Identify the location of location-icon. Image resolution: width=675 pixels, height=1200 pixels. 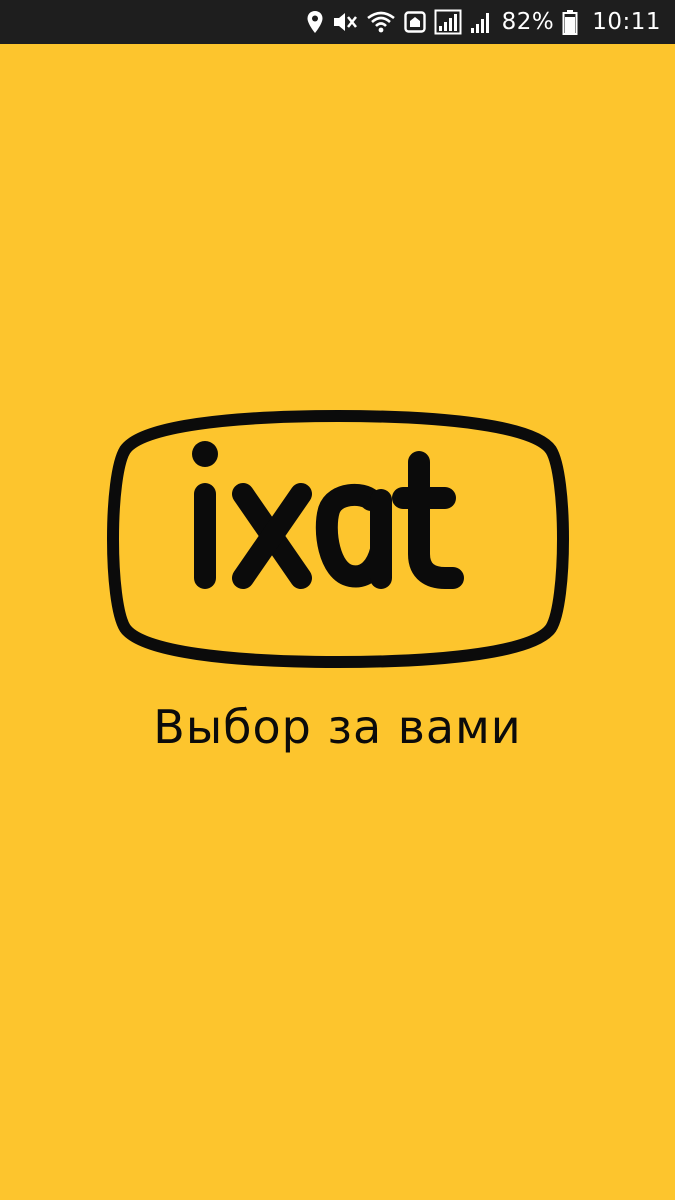
(315, 22).